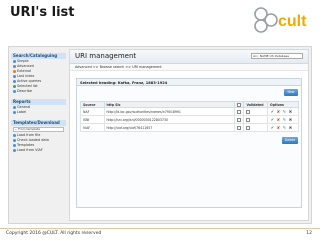 The width and height of the screenshot is (320, 240). What do you see at coordinates (92, 127) in the screenshot?
I see `row-source: VIAF` at bounding box center [92, 127].